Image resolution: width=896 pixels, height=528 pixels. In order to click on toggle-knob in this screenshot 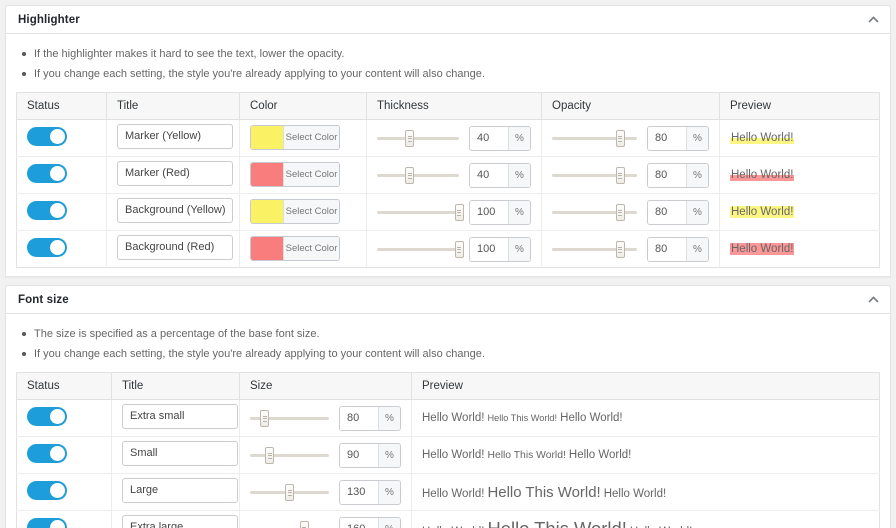, I will do `click(57, 210)`.